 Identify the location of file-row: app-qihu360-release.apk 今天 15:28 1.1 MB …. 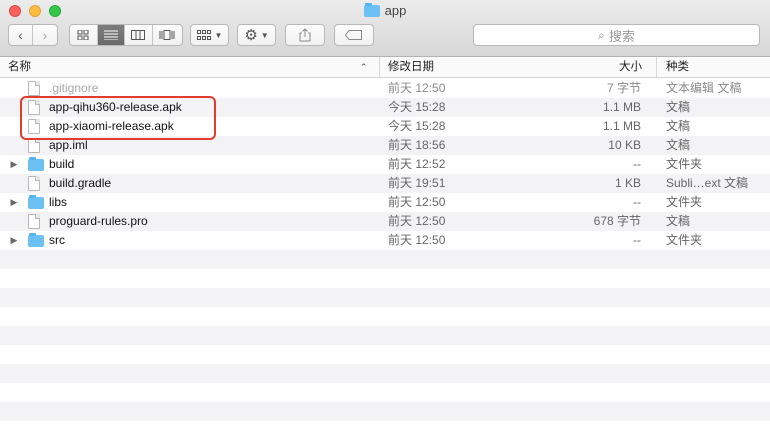
(385, 107).